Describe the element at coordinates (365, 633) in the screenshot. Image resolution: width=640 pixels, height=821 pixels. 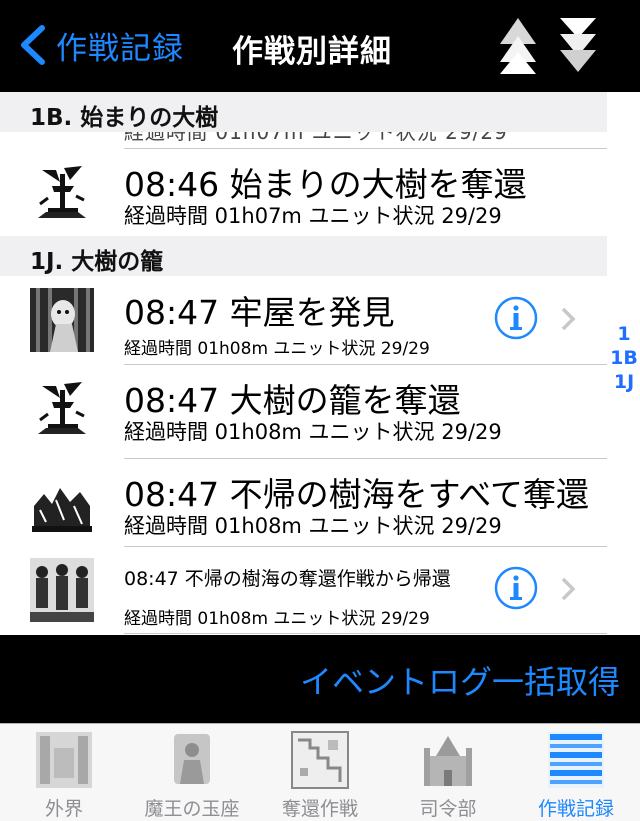
I see `row-separator` at that location.